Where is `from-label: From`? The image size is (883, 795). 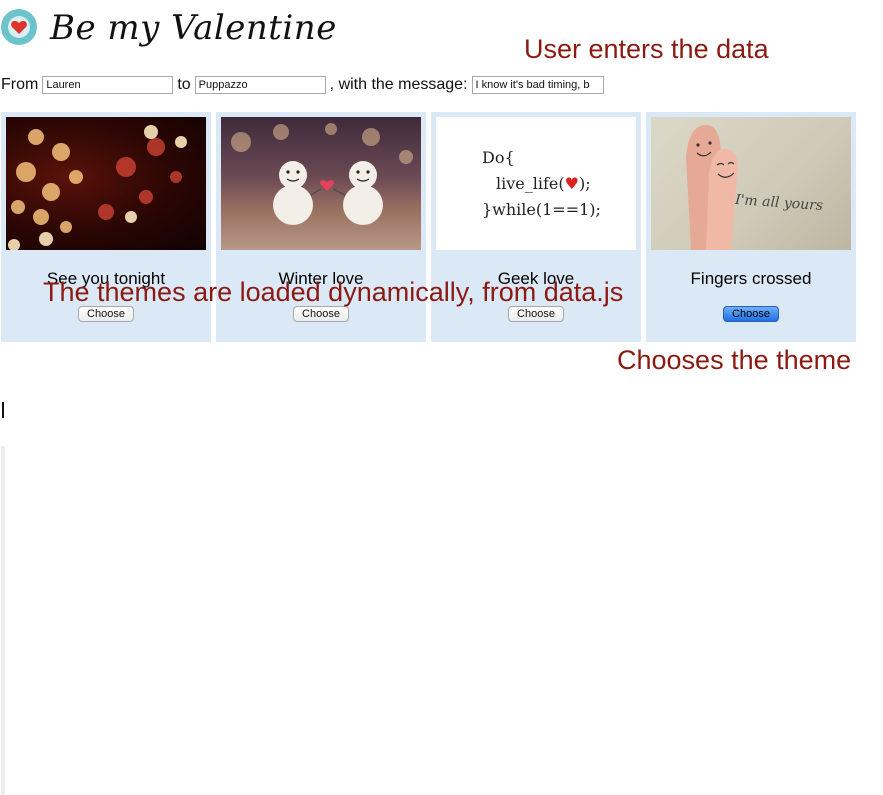
from-label: From is located at coordinates (20, 84).